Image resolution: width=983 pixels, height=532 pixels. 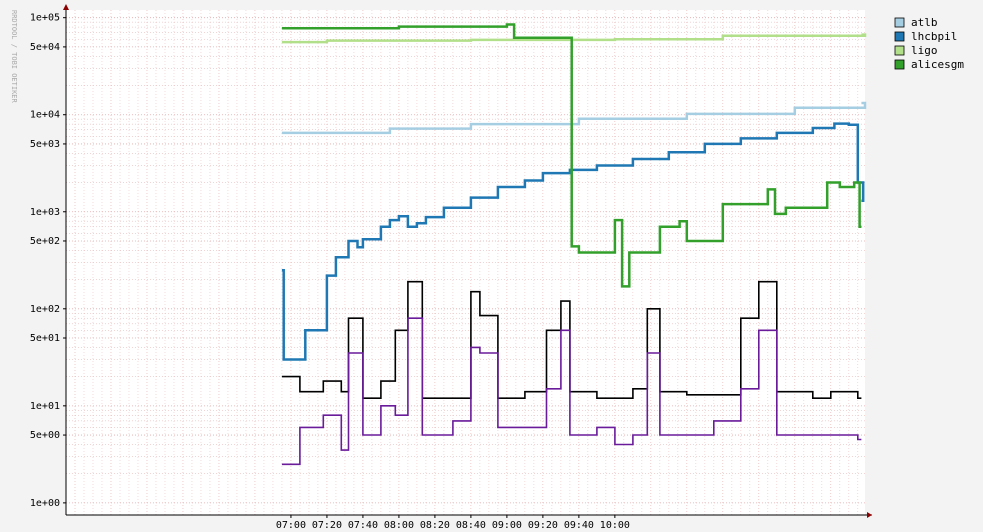 What do you see at coordinates (507, 525) in the screenshot?
I see `x-tick-label: 09:00` at bounding box center [507, 525].